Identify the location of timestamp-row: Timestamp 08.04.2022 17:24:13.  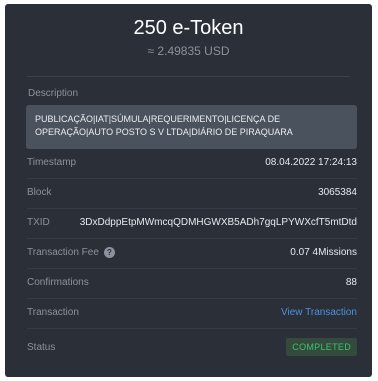
(192, 162).